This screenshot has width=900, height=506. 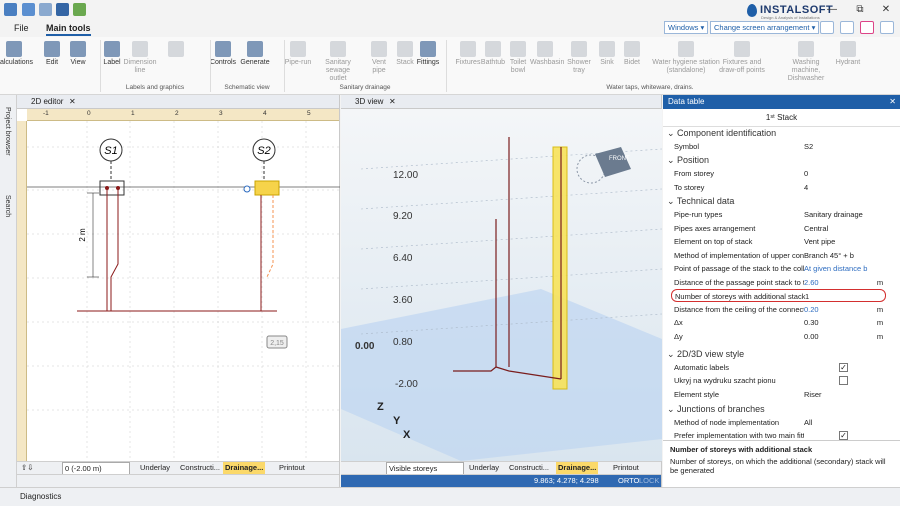 What do you see at coordinates (501, 102) in the screenshot?
I see `view-3d-tab: 3D view ✕` at bounding box center [501, 102].